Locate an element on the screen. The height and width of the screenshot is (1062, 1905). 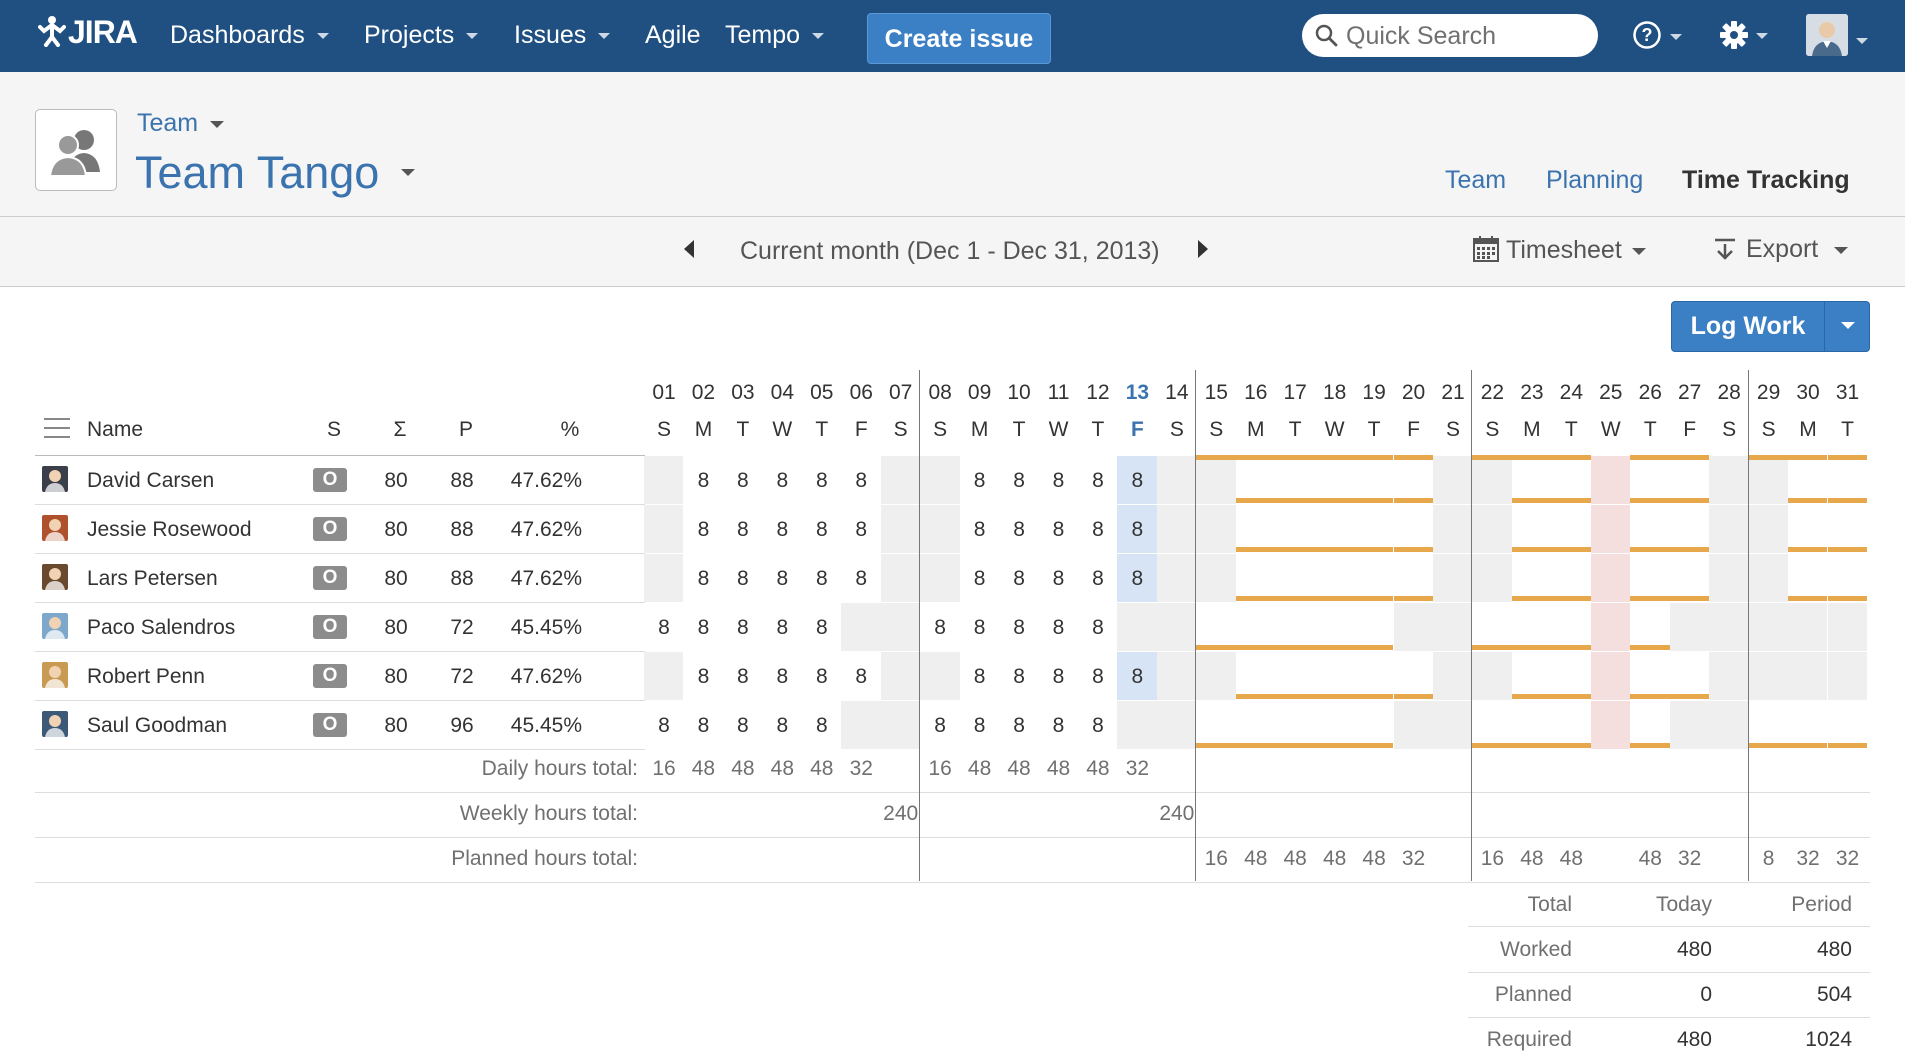
jira-logo: JIRA is located at coordinates (88, 32).